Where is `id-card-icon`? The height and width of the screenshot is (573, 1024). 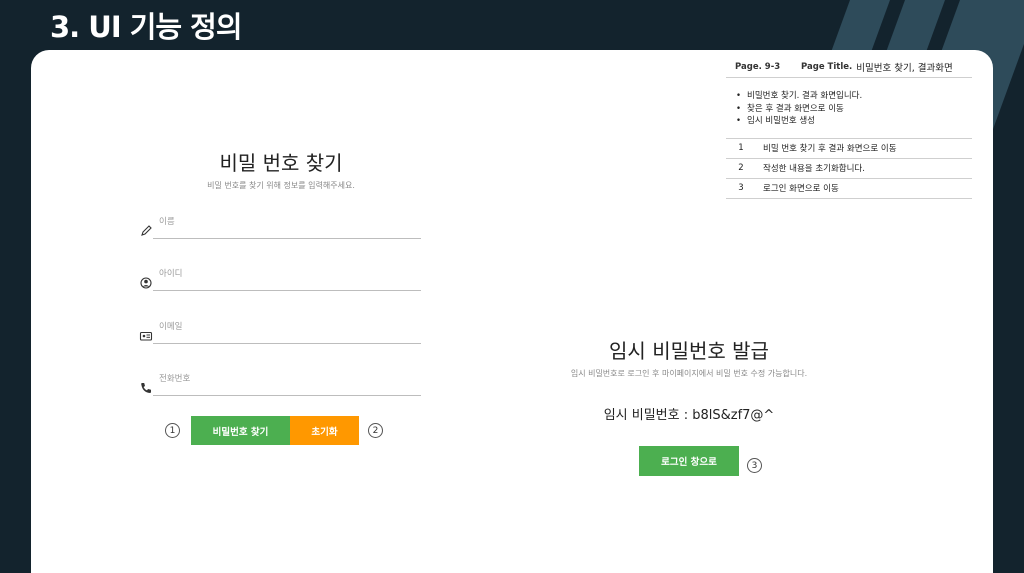
id-card-icon is located at coordinates (146, 335).